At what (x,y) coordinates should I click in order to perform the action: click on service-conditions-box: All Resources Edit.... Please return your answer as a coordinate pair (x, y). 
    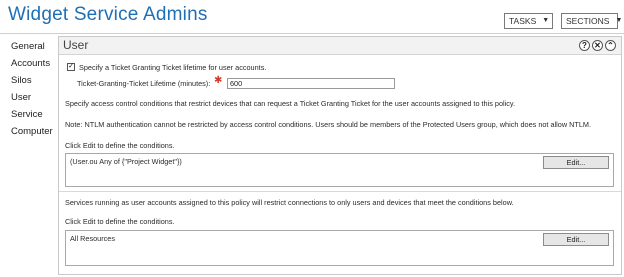
    Looking at the image, I should click on (339, 248).